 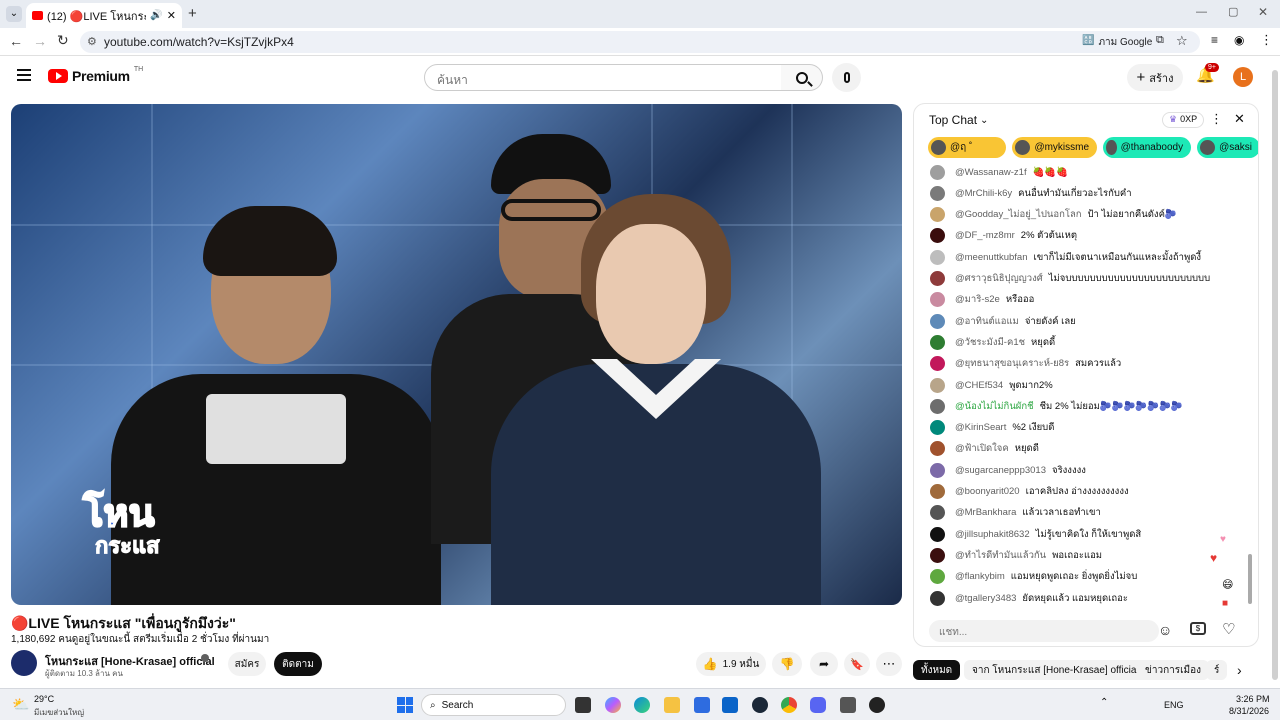 I want to click on chat-message: @อาทินต์แอแม จ่ายดังค์ เลย, so click(x=1003, y=321).